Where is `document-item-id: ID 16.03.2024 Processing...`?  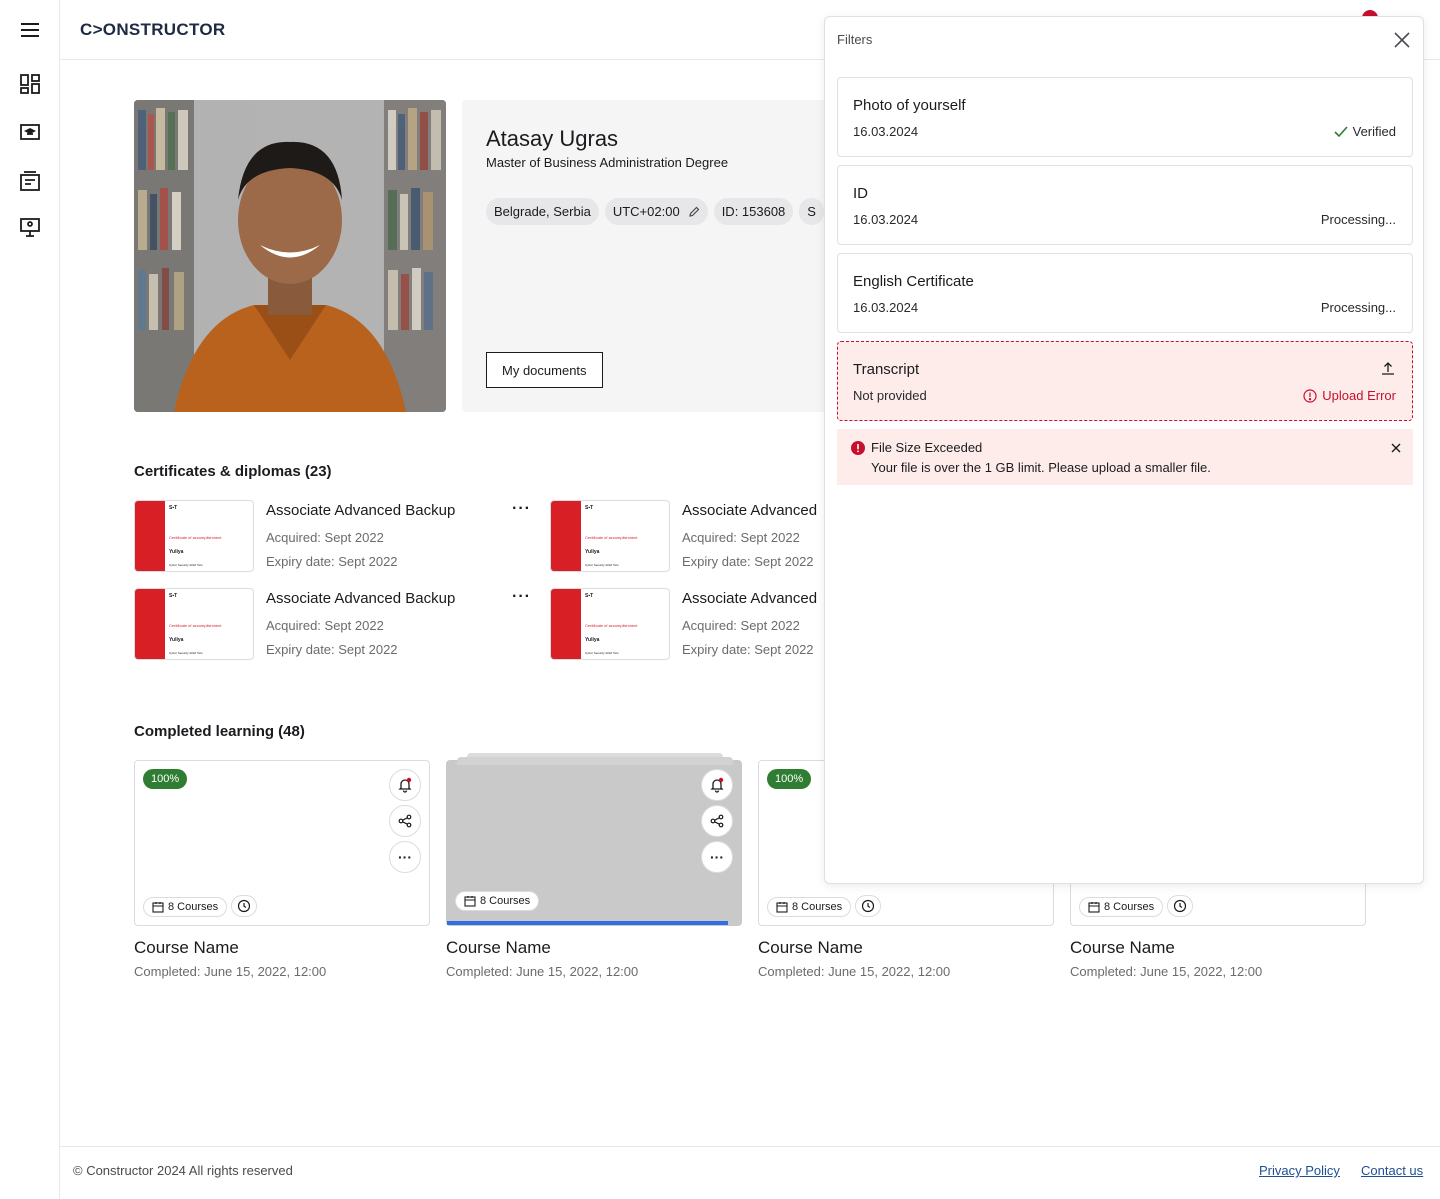 document-item-id: ID 16.03.2024 Processing... is located at coordinates (1125, 205).